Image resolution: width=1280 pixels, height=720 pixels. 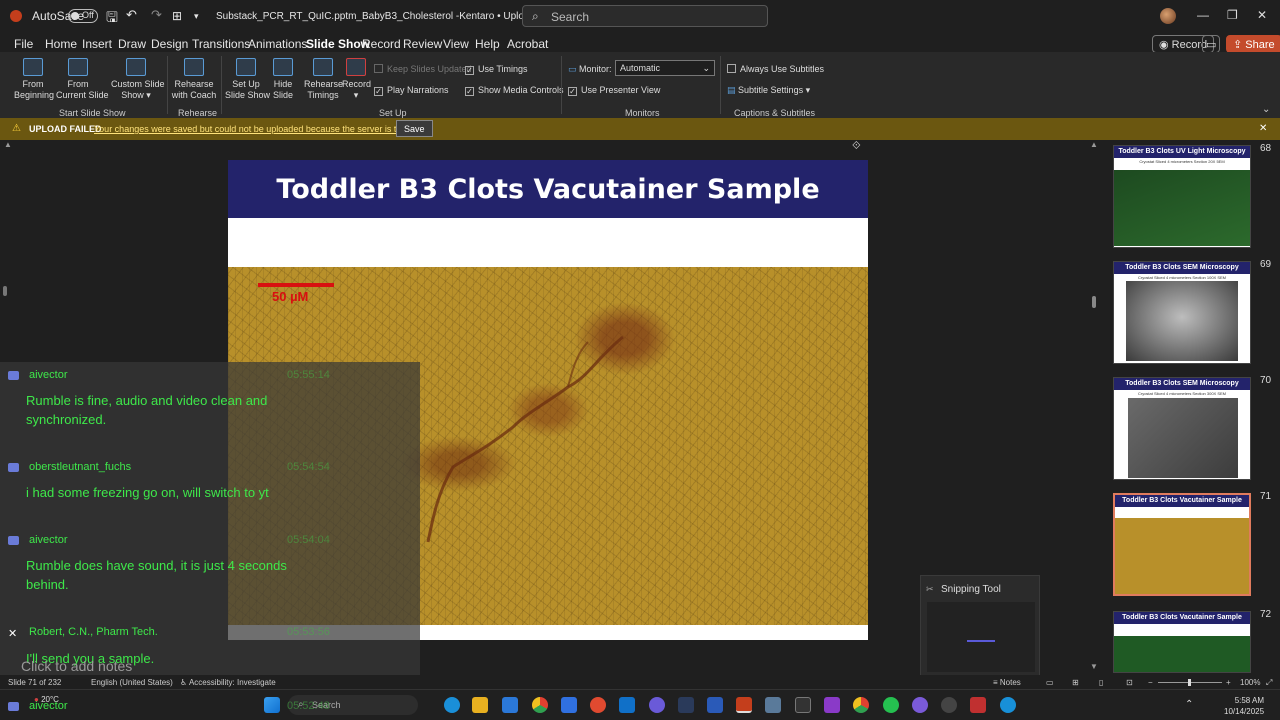 What do you see at coordinates (1211, 44) in the screenshot?
I see `comments-icon: ▭` at bounding box center [1211, 44].